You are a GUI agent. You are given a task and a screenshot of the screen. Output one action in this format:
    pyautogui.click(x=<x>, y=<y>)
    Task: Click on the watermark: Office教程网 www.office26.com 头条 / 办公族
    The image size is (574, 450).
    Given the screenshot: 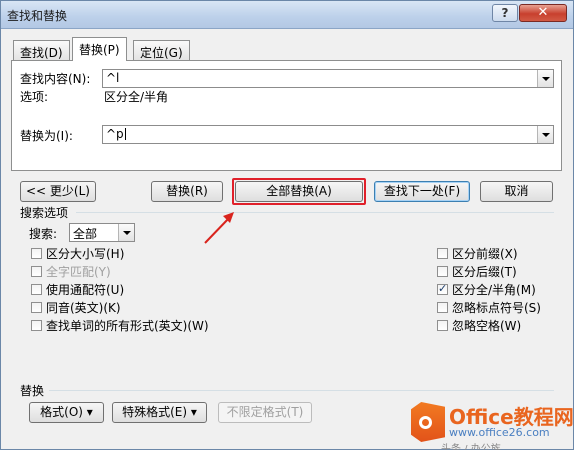 What is the action you would take?
    pyautogui.click(x=492, y=424)
    